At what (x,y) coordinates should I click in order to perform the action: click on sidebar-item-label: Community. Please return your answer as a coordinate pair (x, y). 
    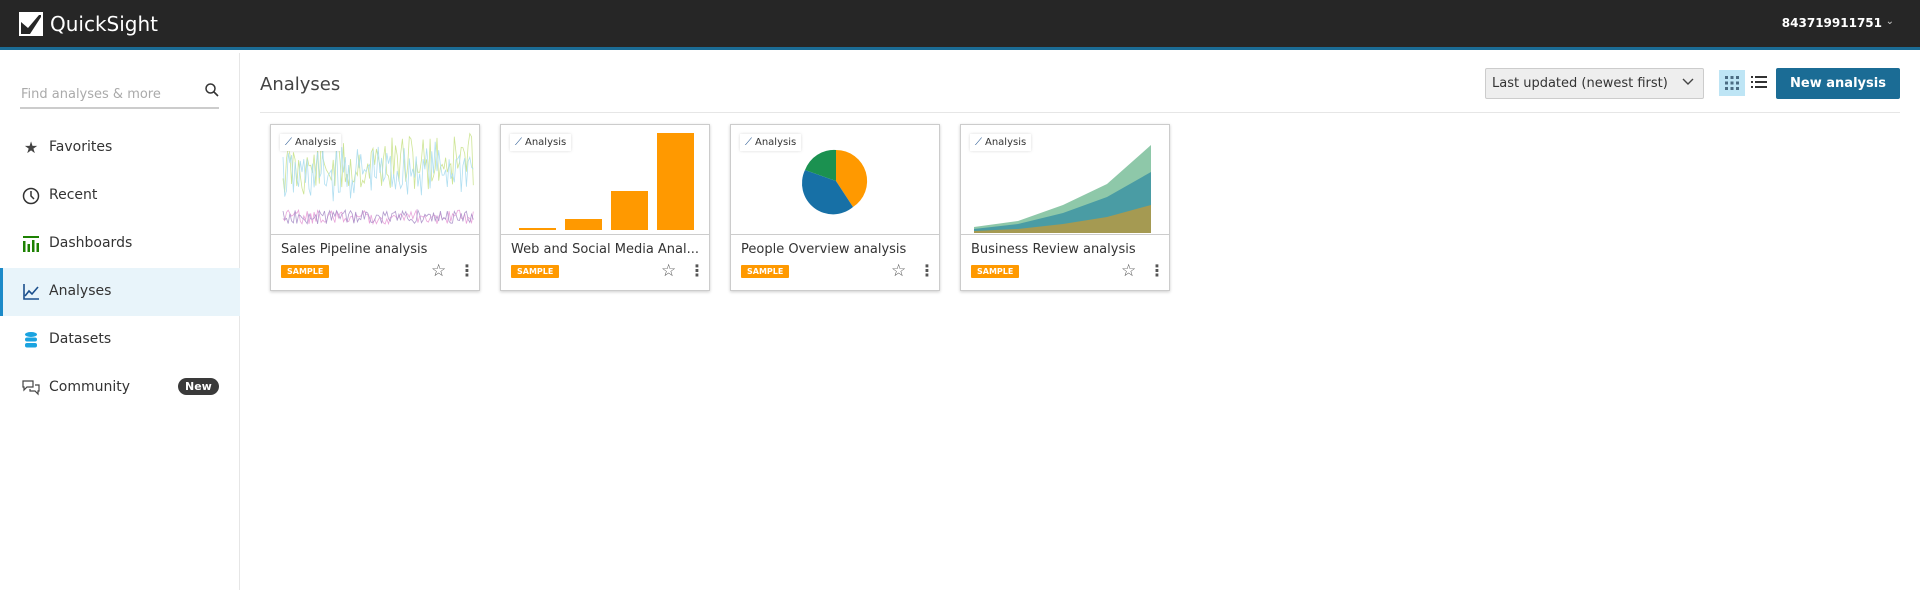
    Looking at the image, I should click on (90, 387).